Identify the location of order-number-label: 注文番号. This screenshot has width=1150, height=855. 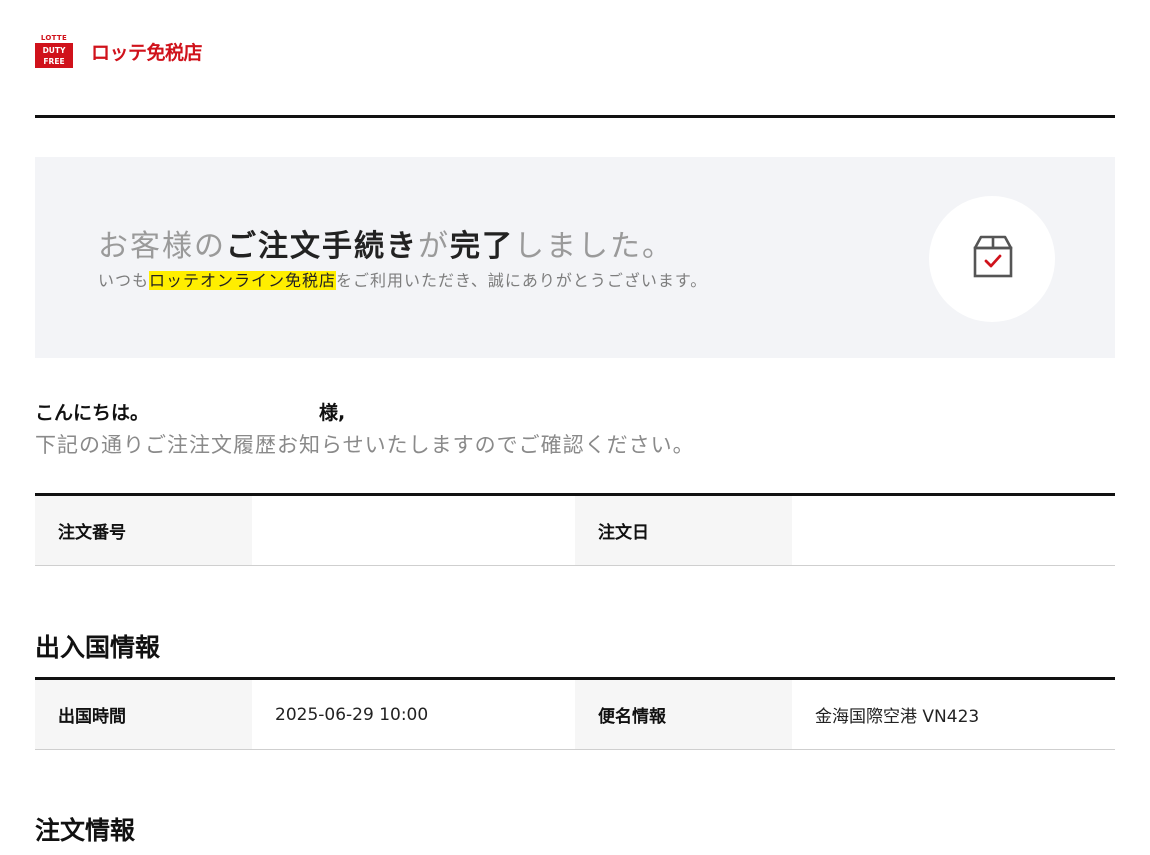
(143, 530).